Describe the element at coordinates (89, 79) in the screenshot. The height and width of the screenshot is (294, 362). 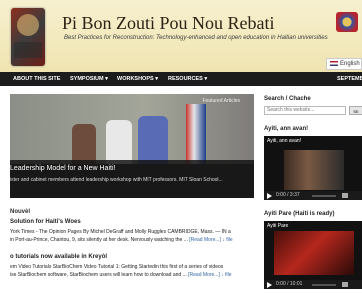
I see `nav-symposium: SYMPOSIUM ▾` at that location.